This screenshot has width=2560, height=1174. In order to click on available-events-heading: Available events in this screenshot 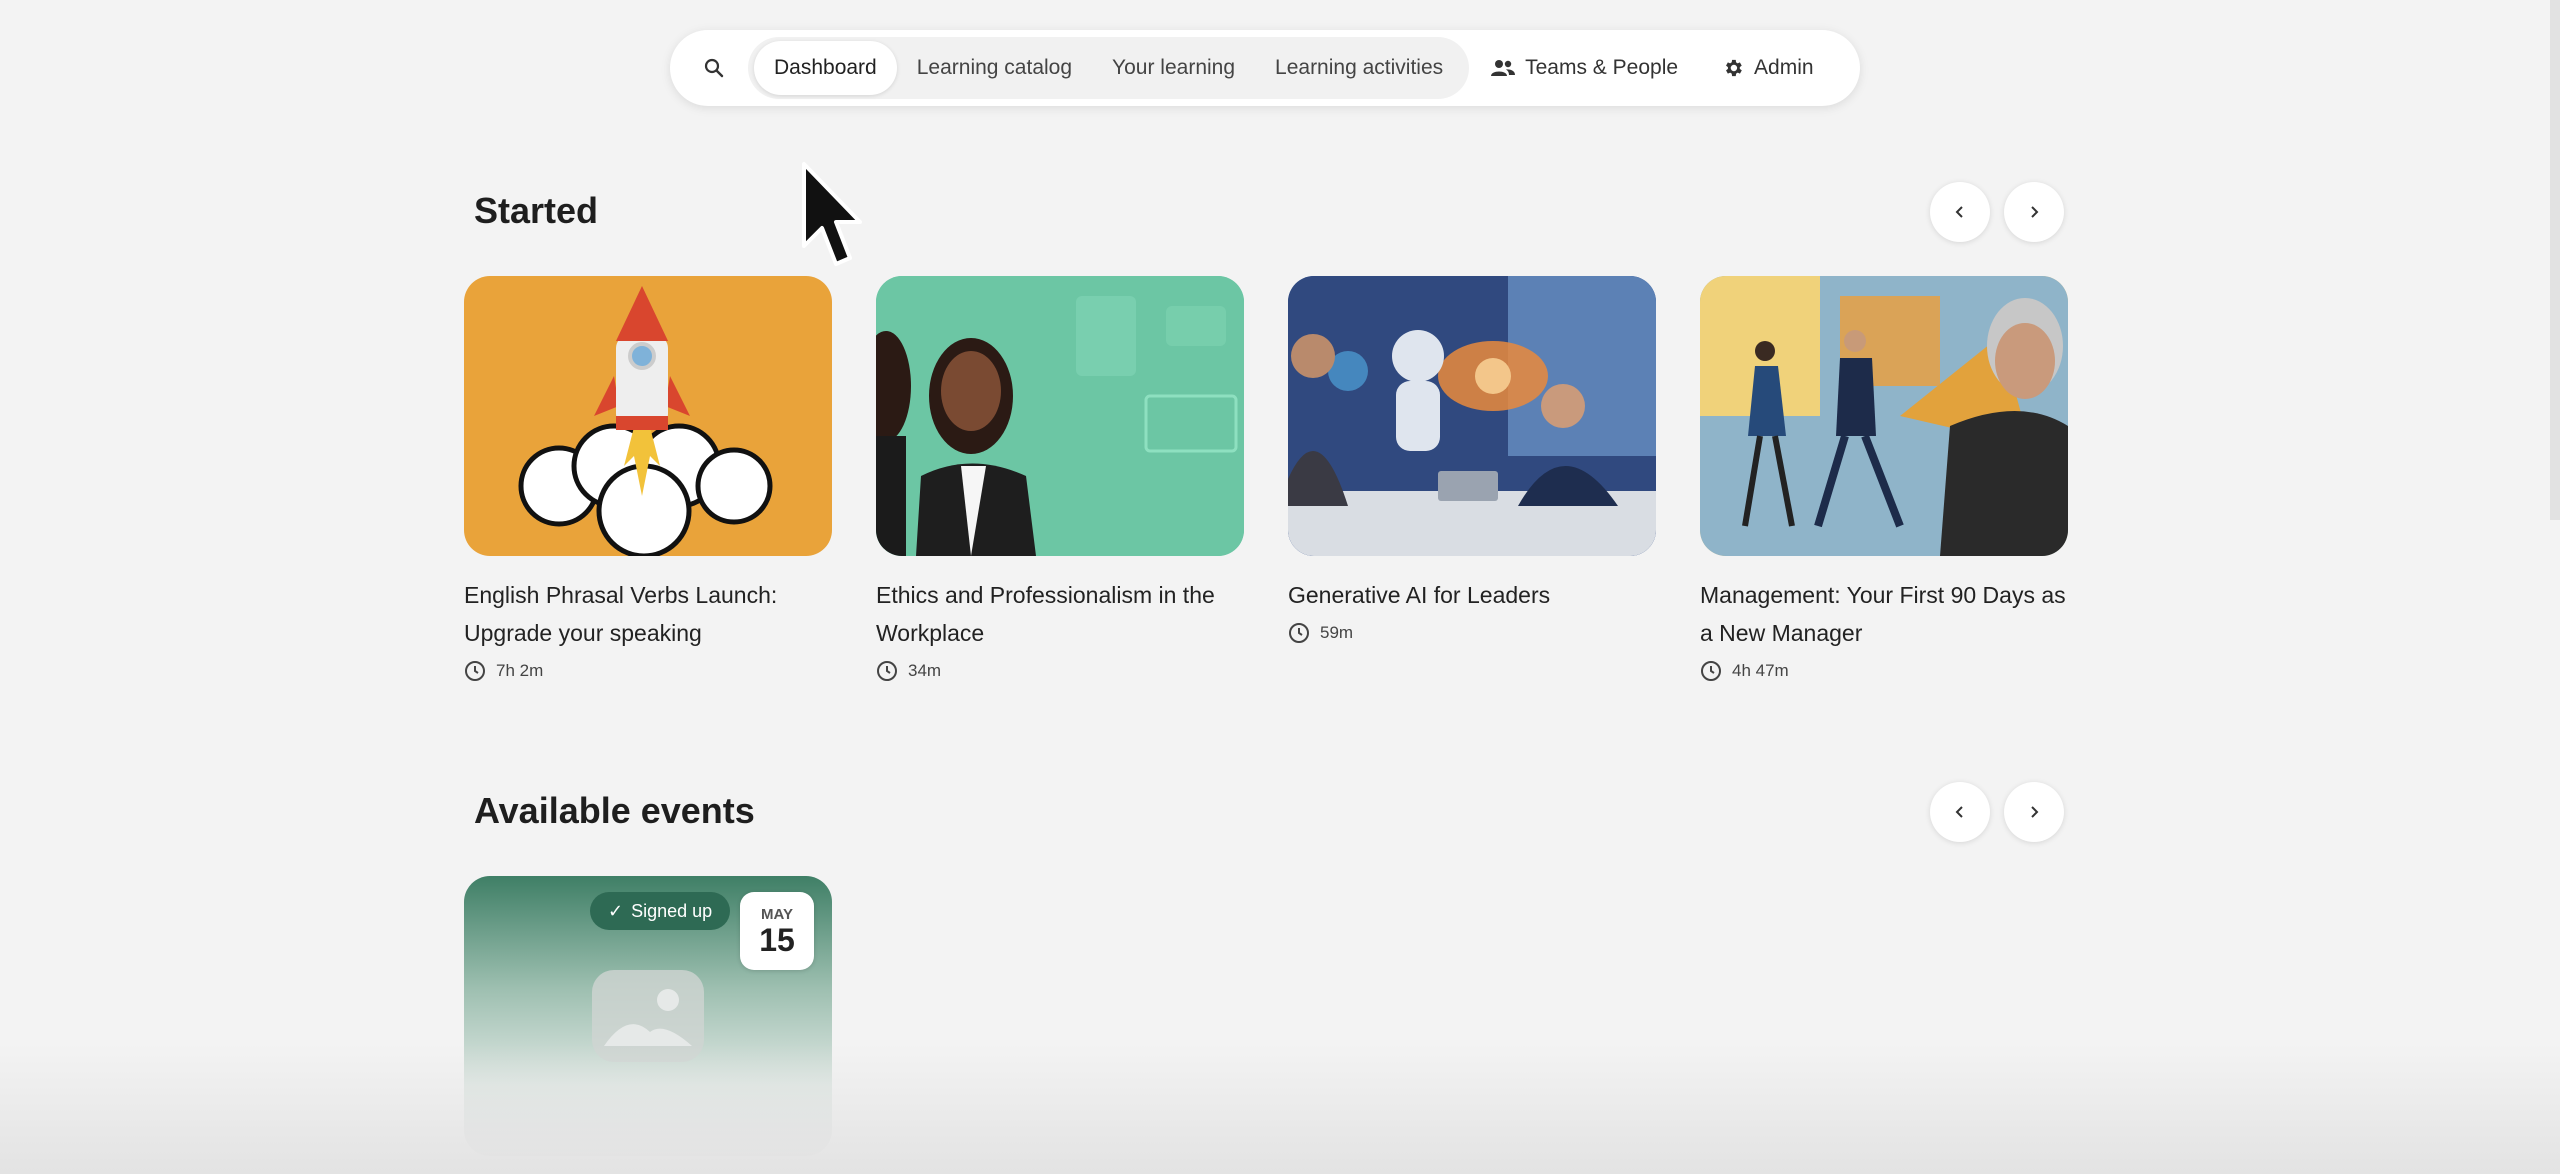, I will do `click(614, 810)`.